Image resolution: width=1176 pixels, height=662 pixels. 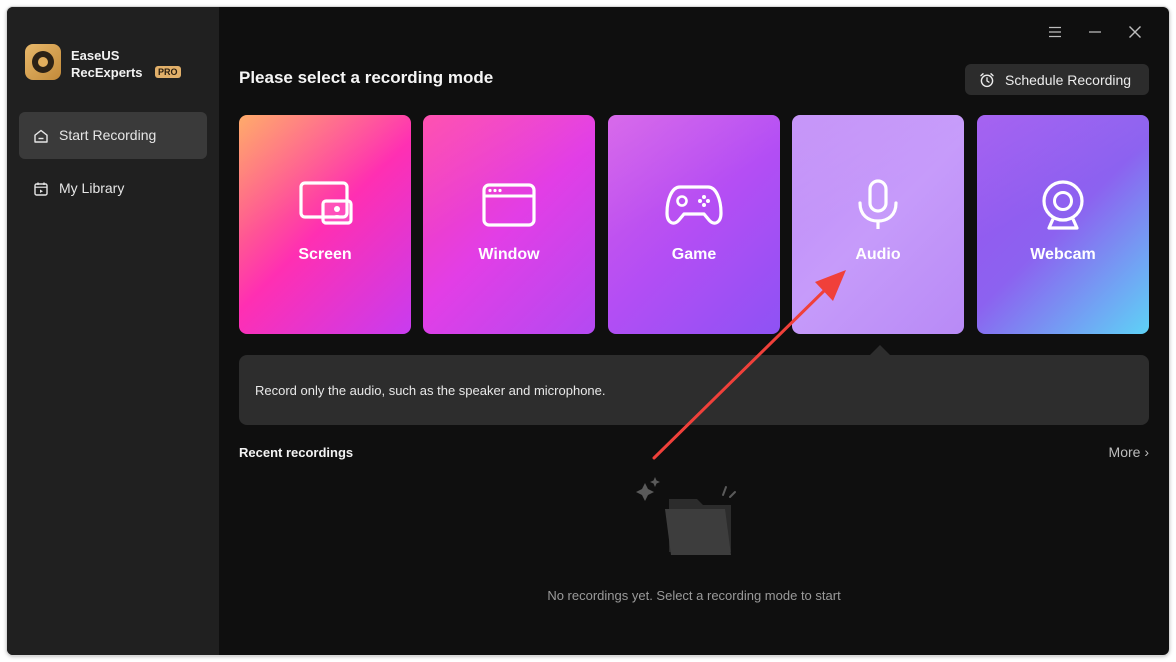 I want to click on mode-card-audio: Audio, so click(x=878, y=224).